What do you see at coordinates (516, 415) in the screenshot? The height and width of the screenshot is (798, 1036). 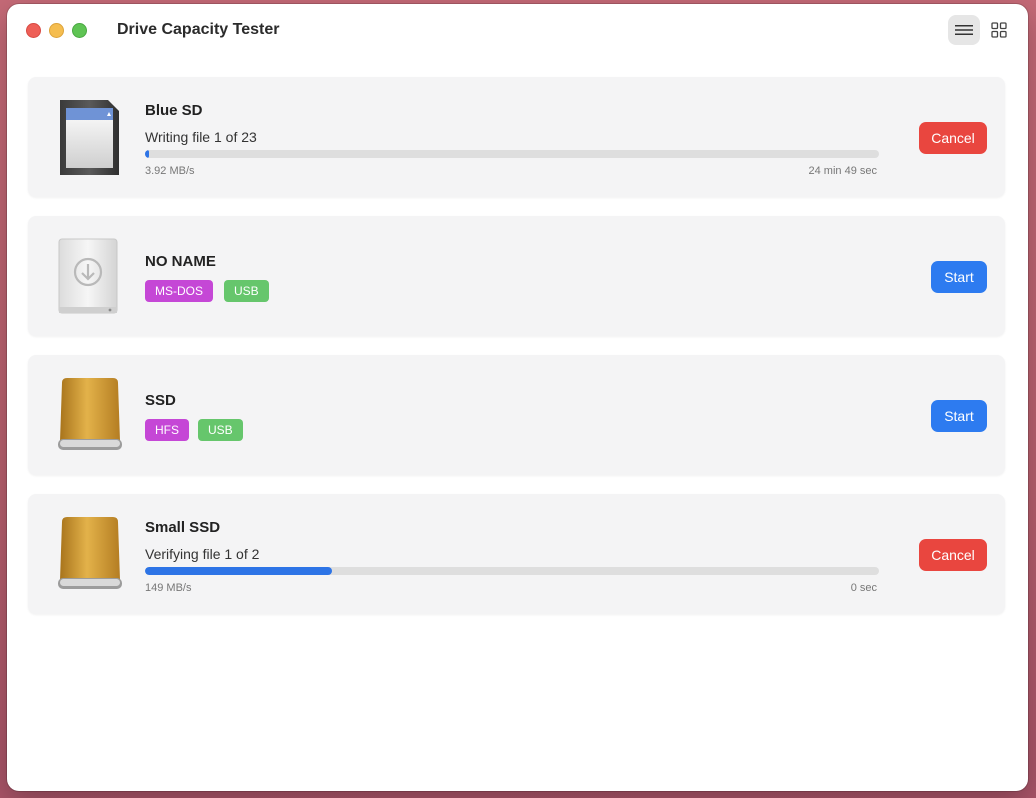 I see `drive-card: SSD HFS USB Start` at bounding box center [516, 415].